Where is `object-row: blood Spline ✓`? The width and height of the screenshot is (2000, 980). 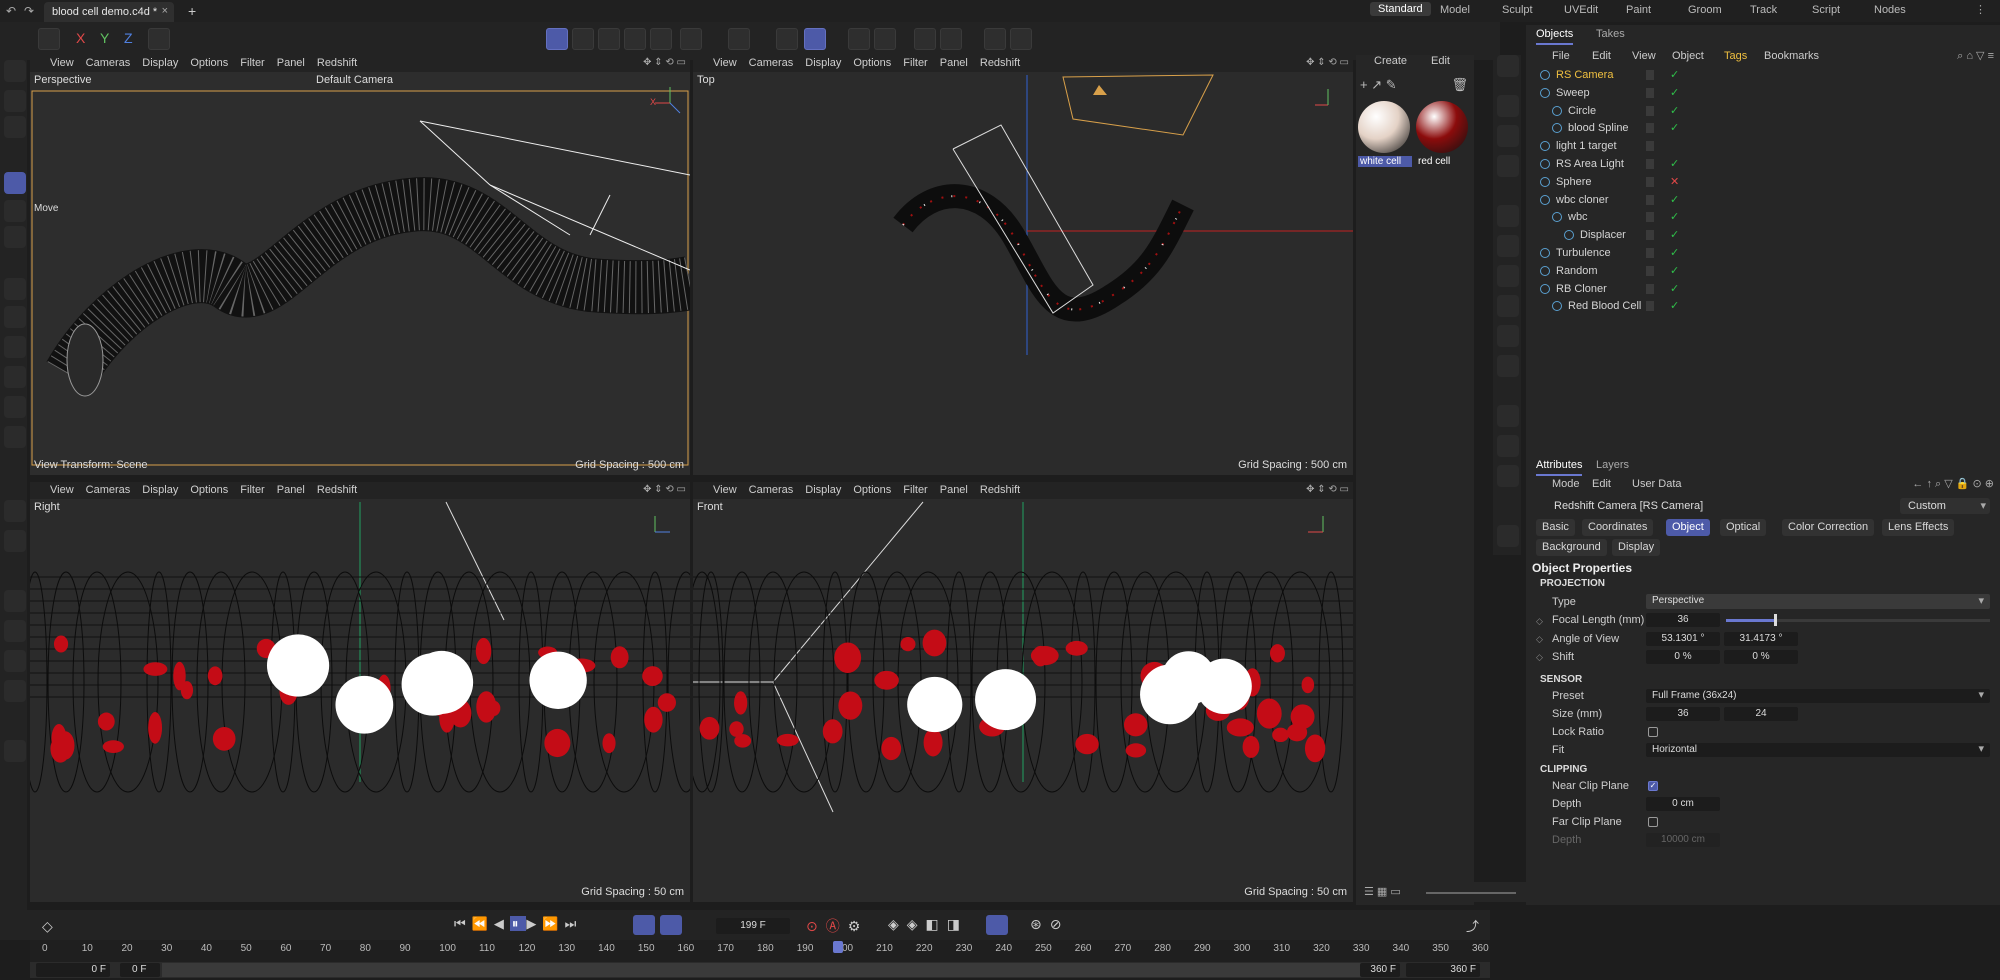
object-row: blood Spline ✓ is located at coordinates (1763, 129).